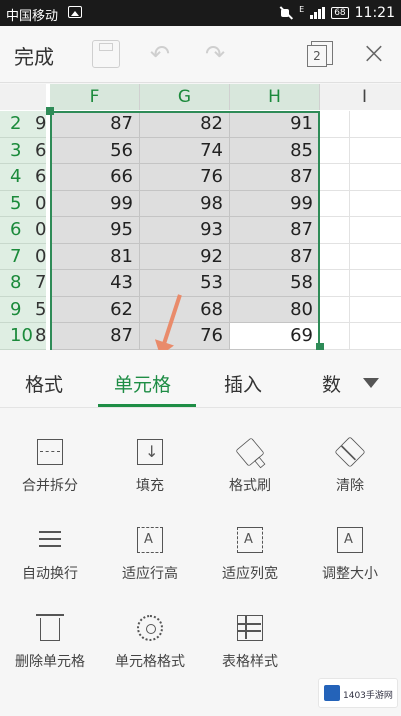  What do you see at coordinates (371, 383) in the screenshot?
I see `more-tabs-icon` at bounding box center [371, 383].